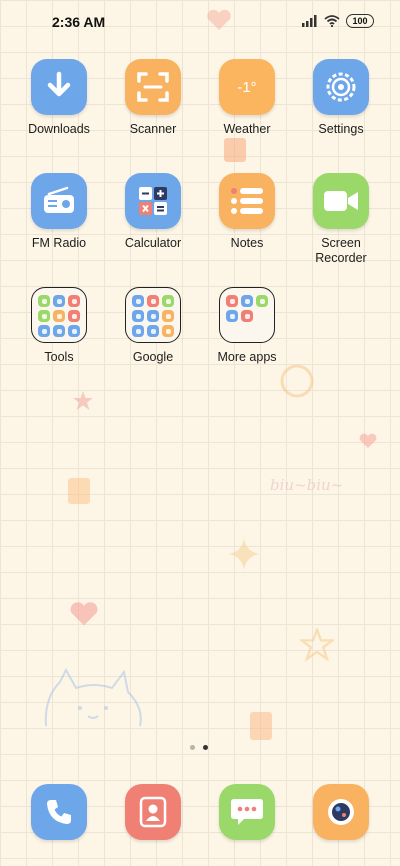 The image size is (400, 866). I want to click on signal-icon, so click(309, 21).